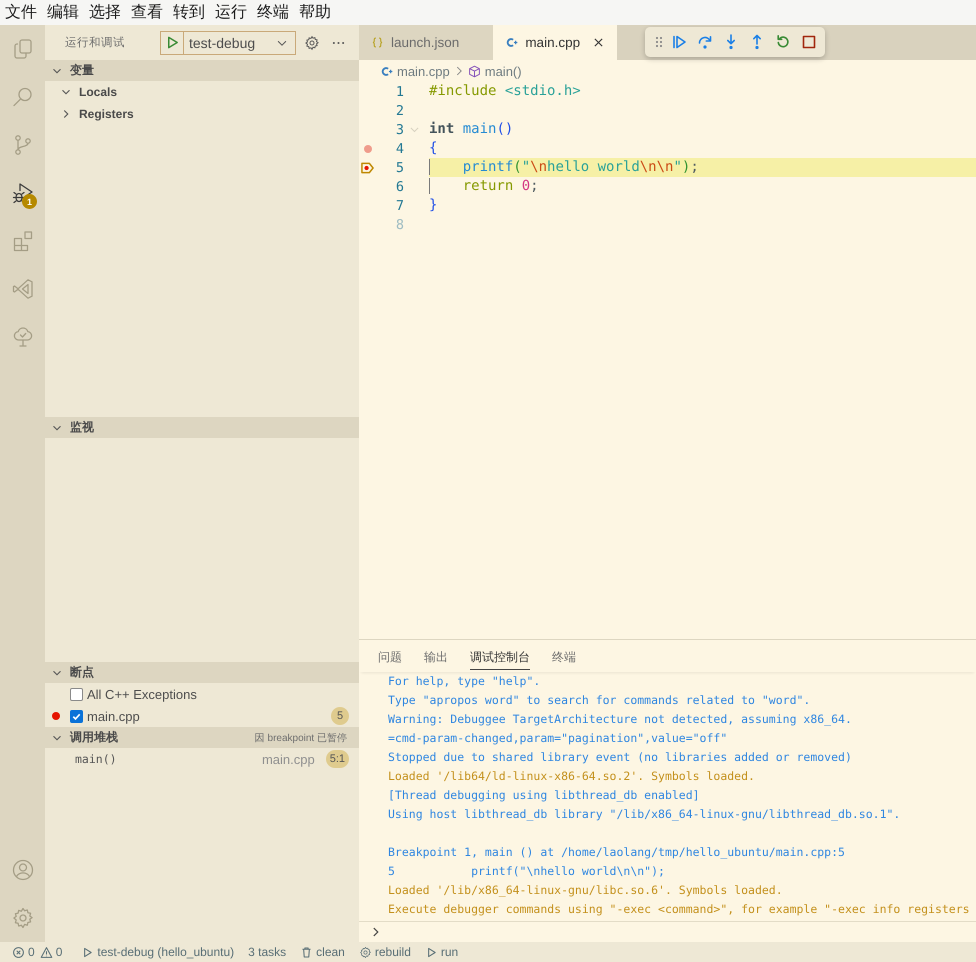  Describe the element at coordinates (384, 952) in the screenshot. I see `status-item: rebuild` at that location.